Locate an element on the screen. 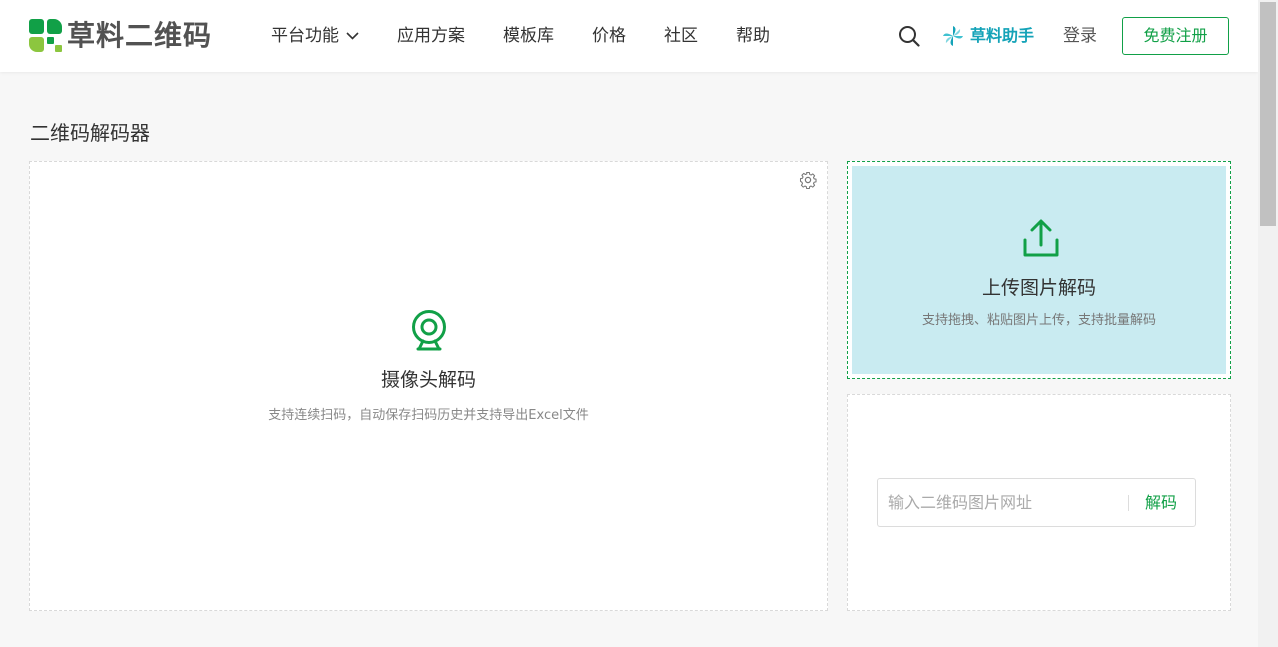 The width and height of the screenshot is (1278, 647). assistant-link: 草料助手 is located at coordinates (988, 36).